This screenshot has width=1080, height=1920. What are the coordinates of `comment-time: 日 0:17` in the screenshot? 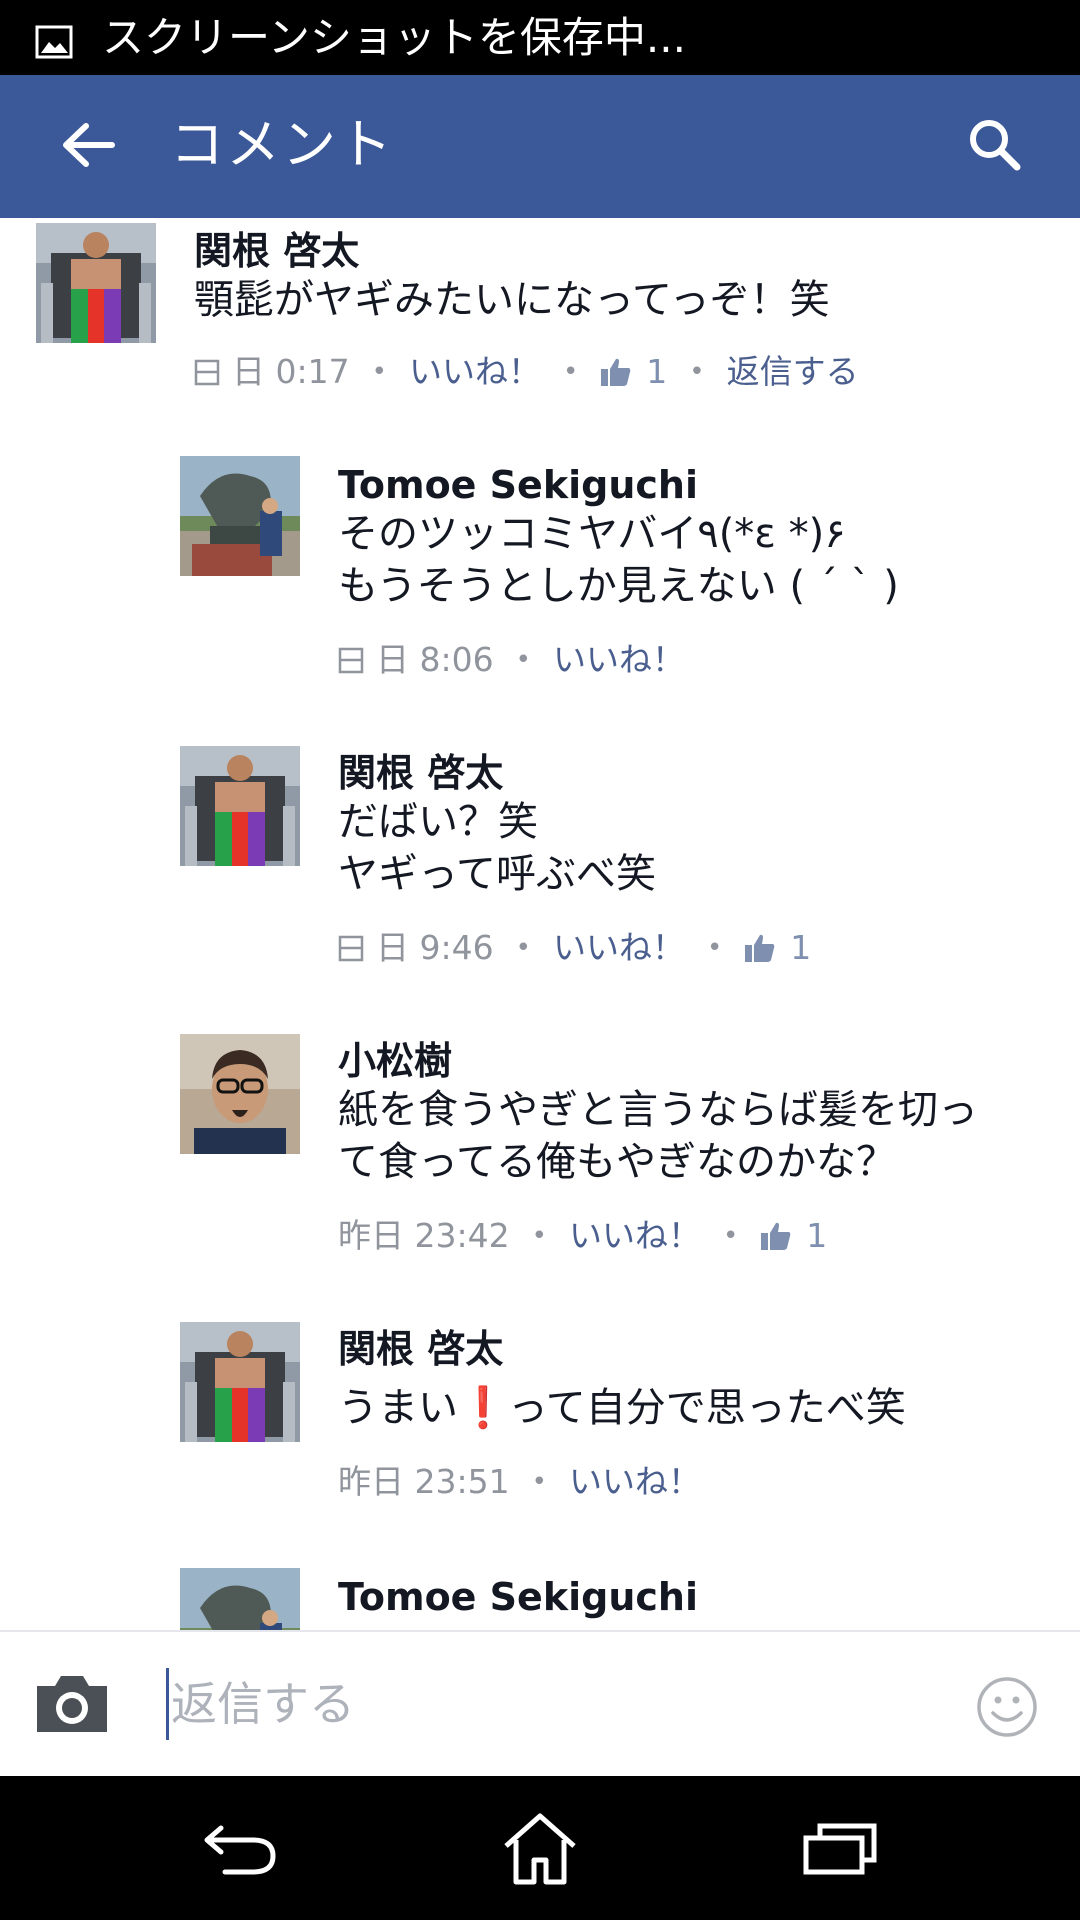 It's located at (291, 371).